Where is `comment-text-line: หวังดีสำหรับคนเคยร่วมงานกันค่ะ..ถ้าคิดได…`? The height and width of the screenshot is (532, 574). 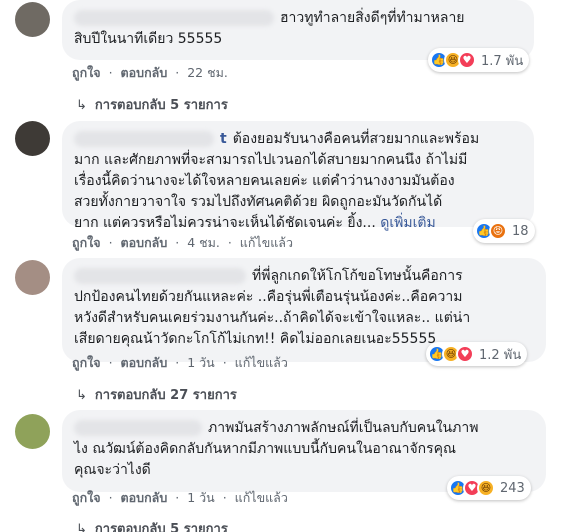 comment-text-line: หวังดีสำหรับคนเคยร่วมงานกันค่ะ..ถ้าคิดได… is located at coordinates (272, 318).